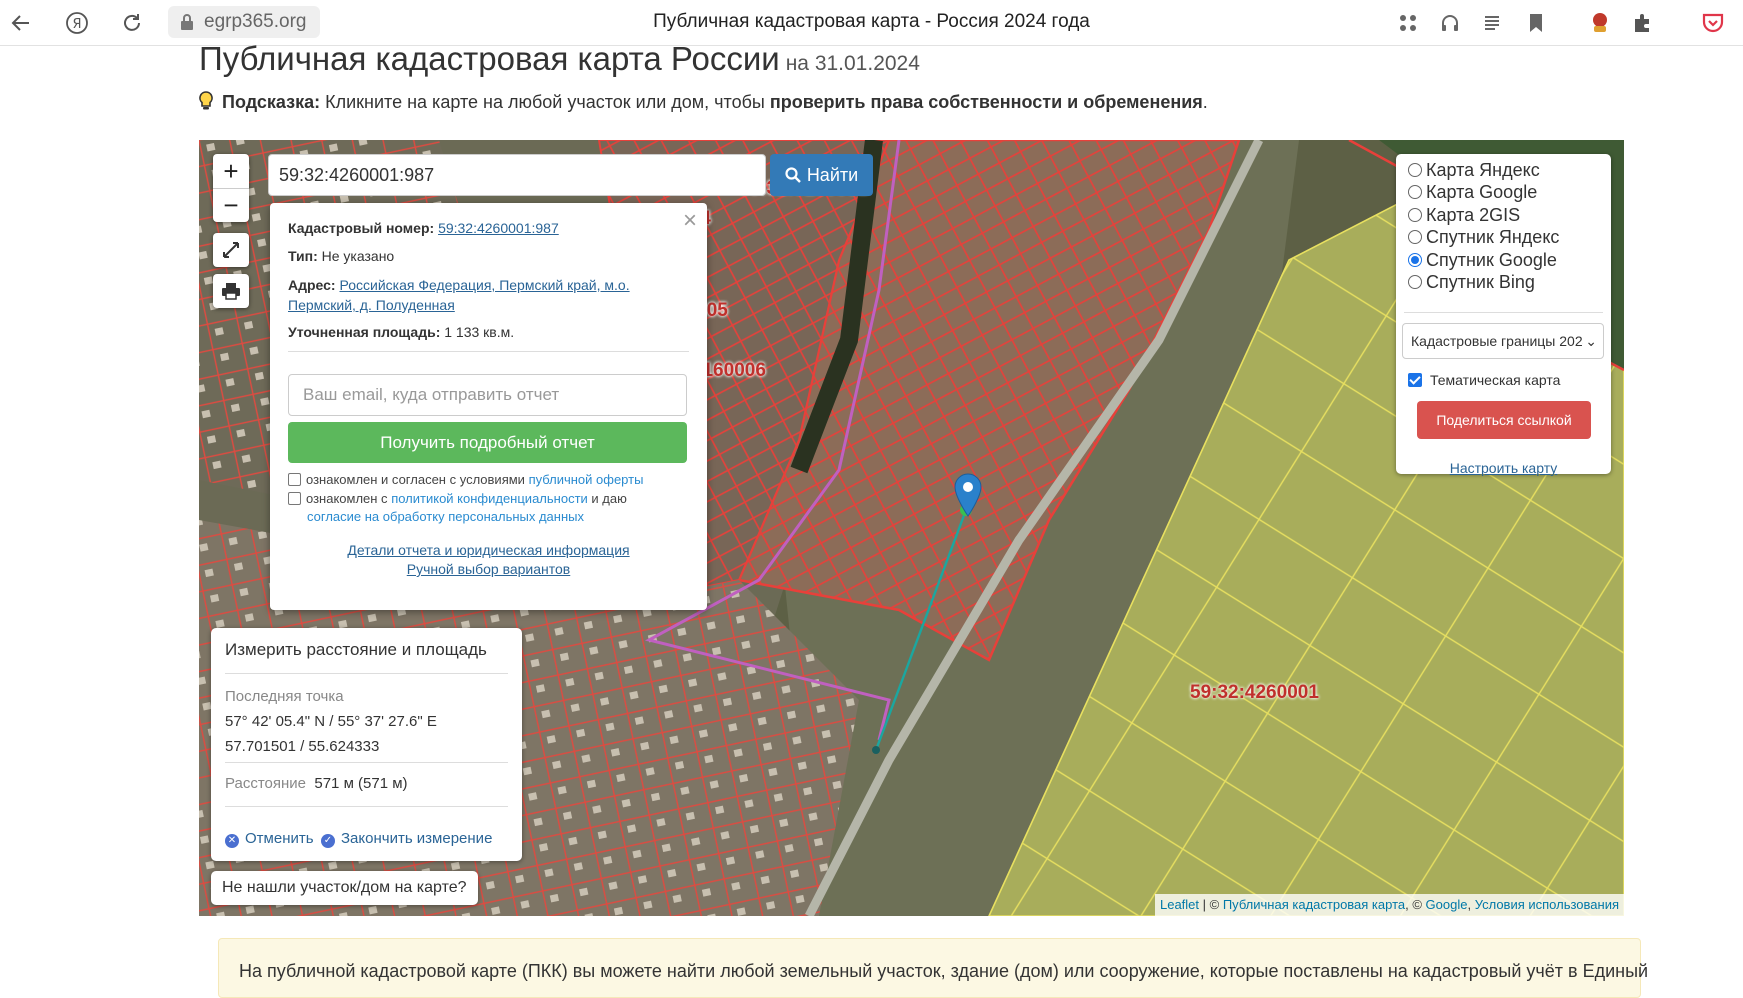 This screenshot has height=998, width=1743. What do you see at coordinates (1415, 904) in the screenshot?
I see `attribution-sep: , ©` at bounding box center [1415, 904].